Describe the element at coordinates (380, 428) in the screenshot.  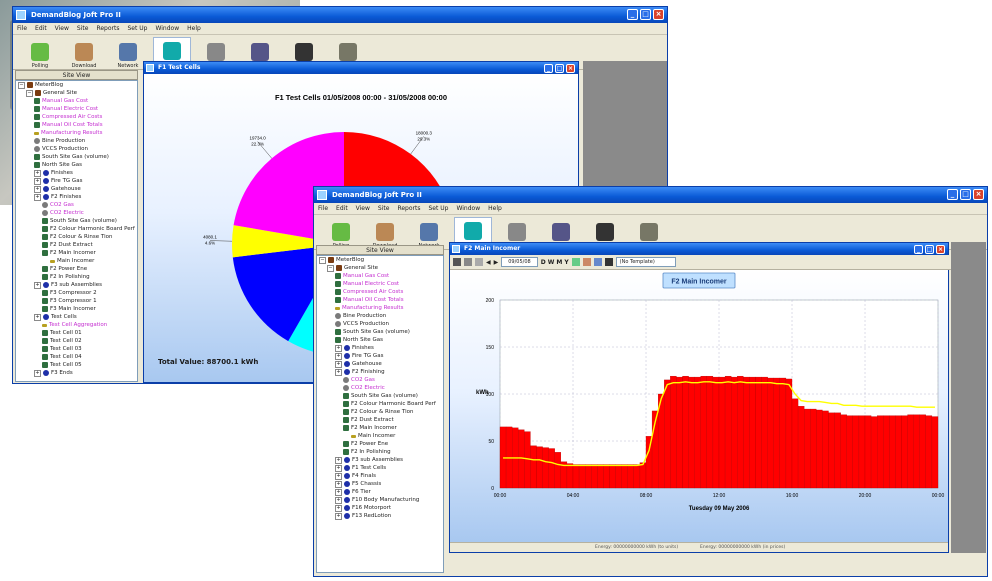
I see `tree-node: F2 Main Incomer` at that location.